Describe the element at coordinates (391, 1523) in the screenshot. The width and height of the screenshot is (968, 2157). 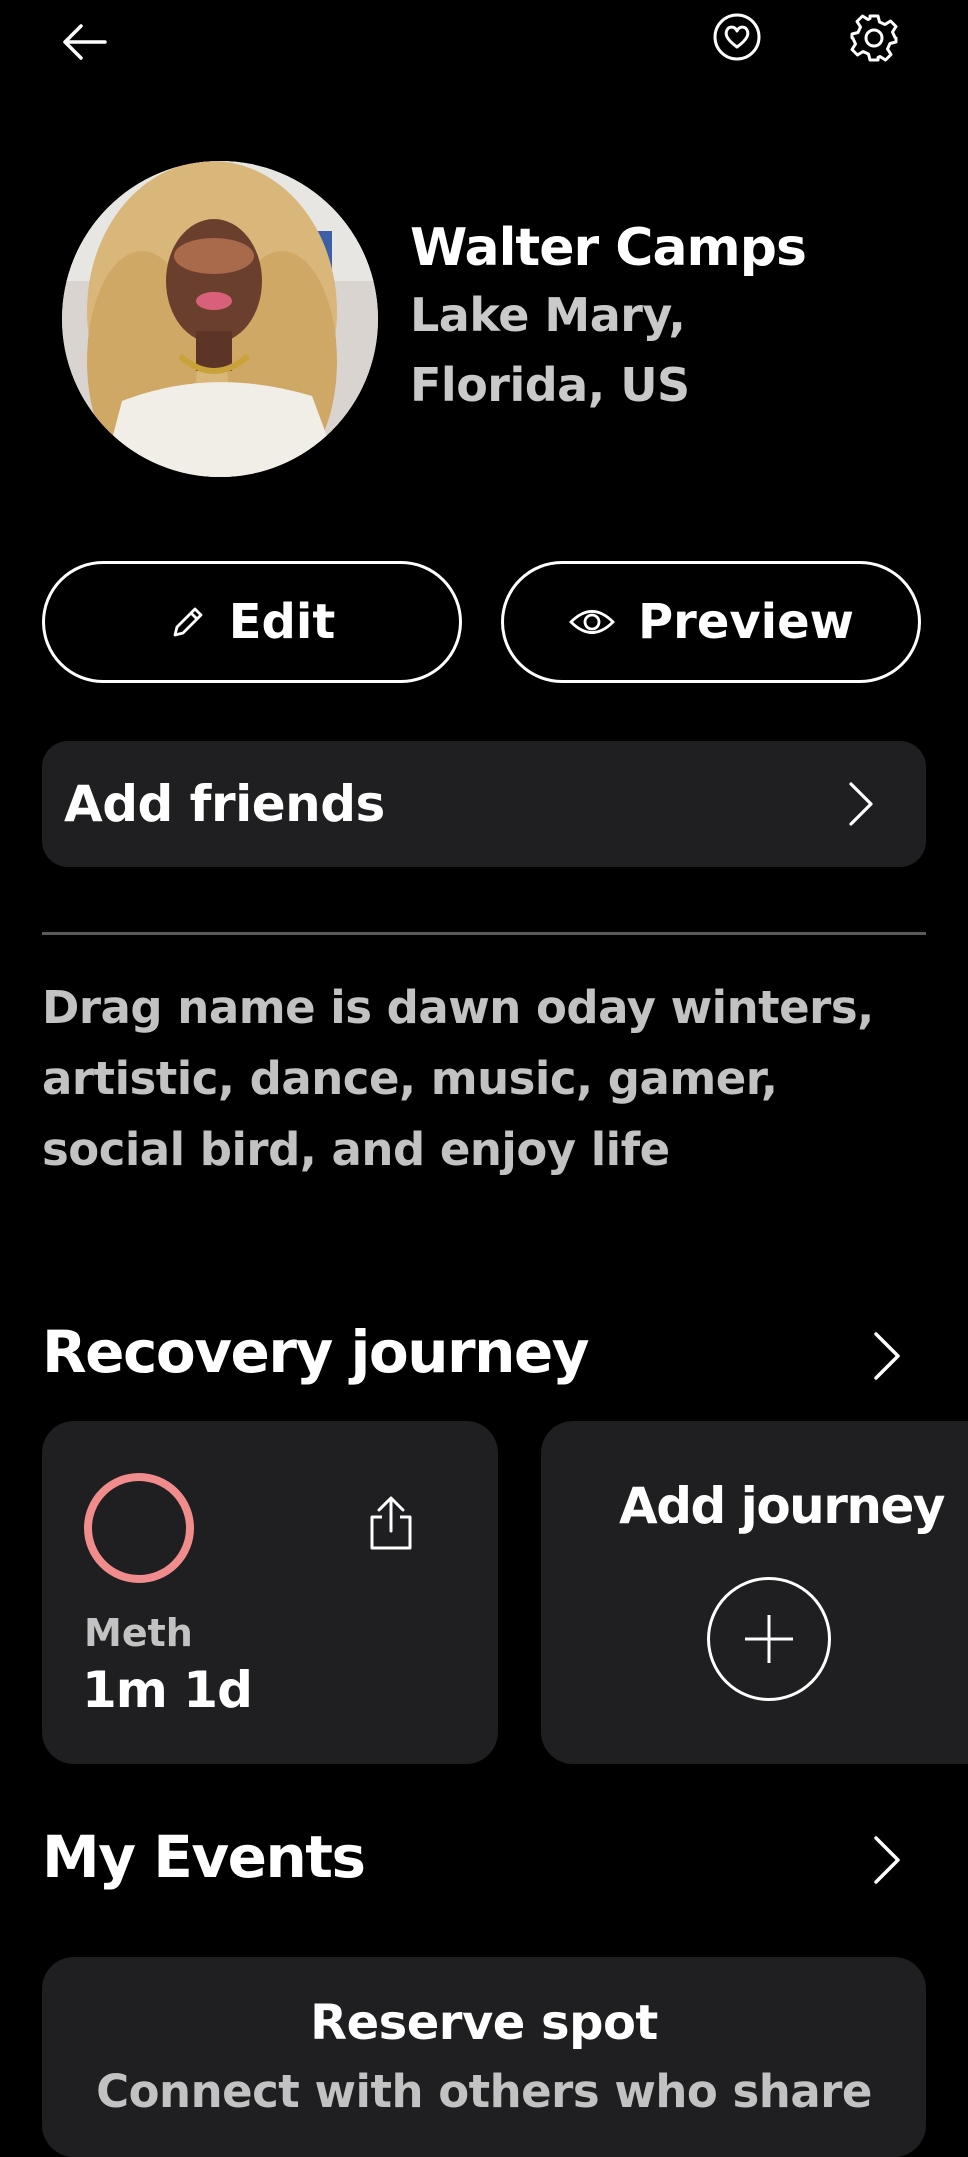
I see `share-icon` at that location.